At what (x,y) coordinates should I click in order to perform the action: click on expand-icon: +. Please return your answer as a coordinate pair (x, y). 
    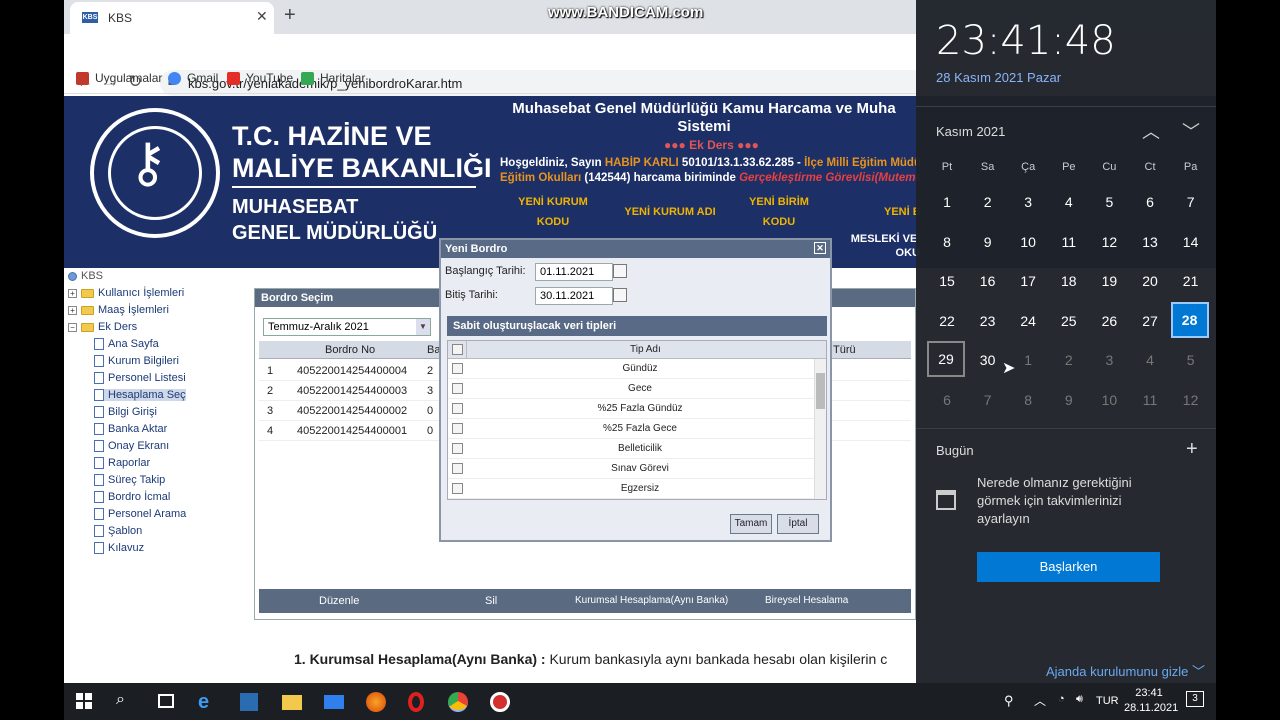
    Looking at the image, I should click on (72, 293).